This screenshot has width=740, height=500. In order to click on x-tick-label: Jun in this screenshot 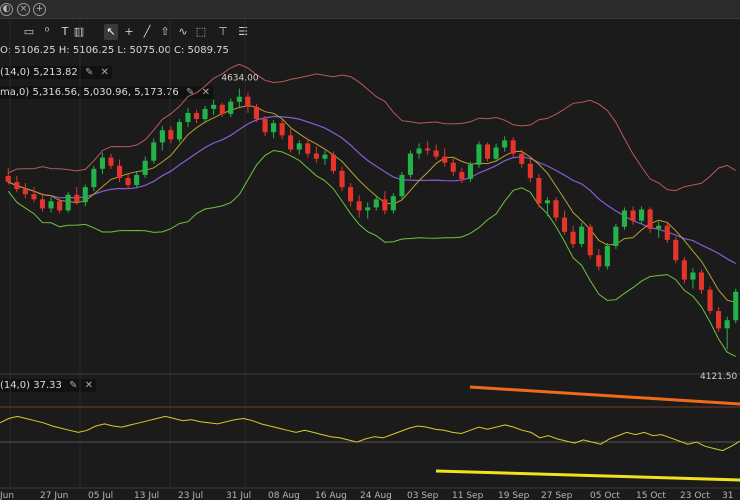, I will do `click(7, 495)`.